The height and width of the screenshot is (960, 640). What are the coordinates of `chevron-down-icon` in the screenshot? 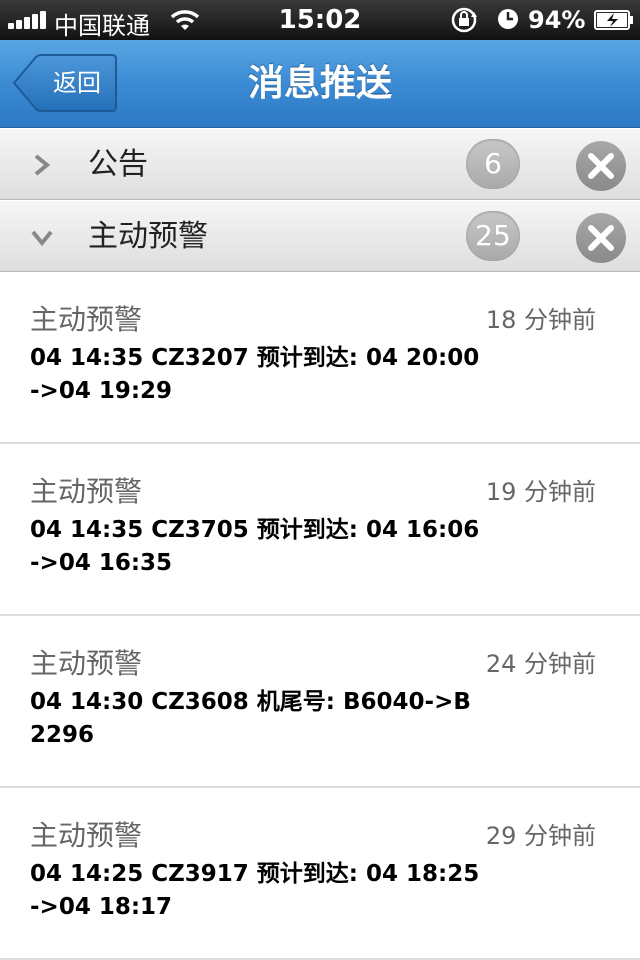 It's located at (42, 238).